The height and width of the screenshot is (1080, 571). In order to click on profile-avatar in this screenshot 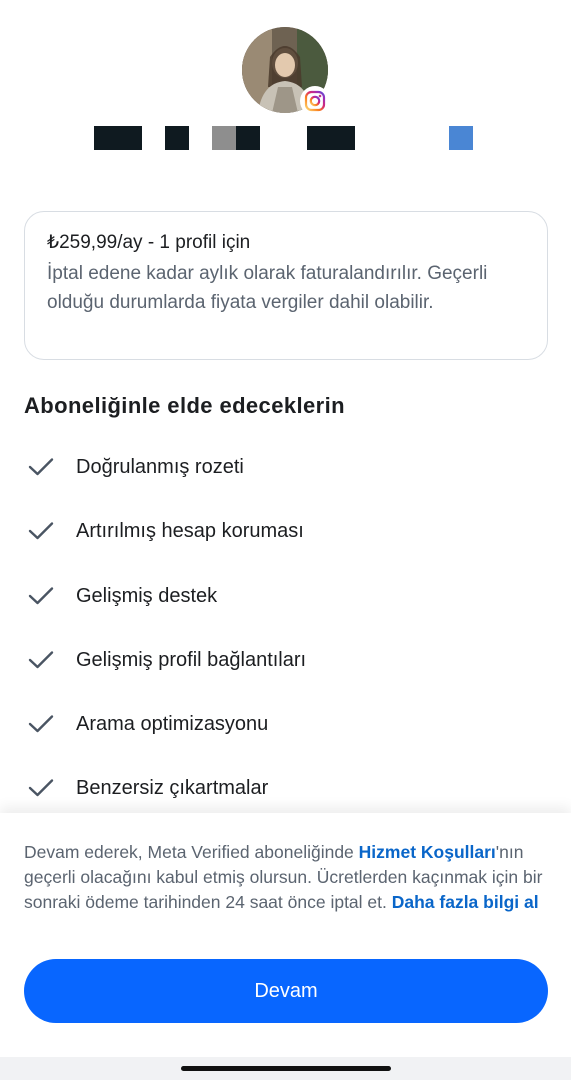, I will do `click(286, 71)`.